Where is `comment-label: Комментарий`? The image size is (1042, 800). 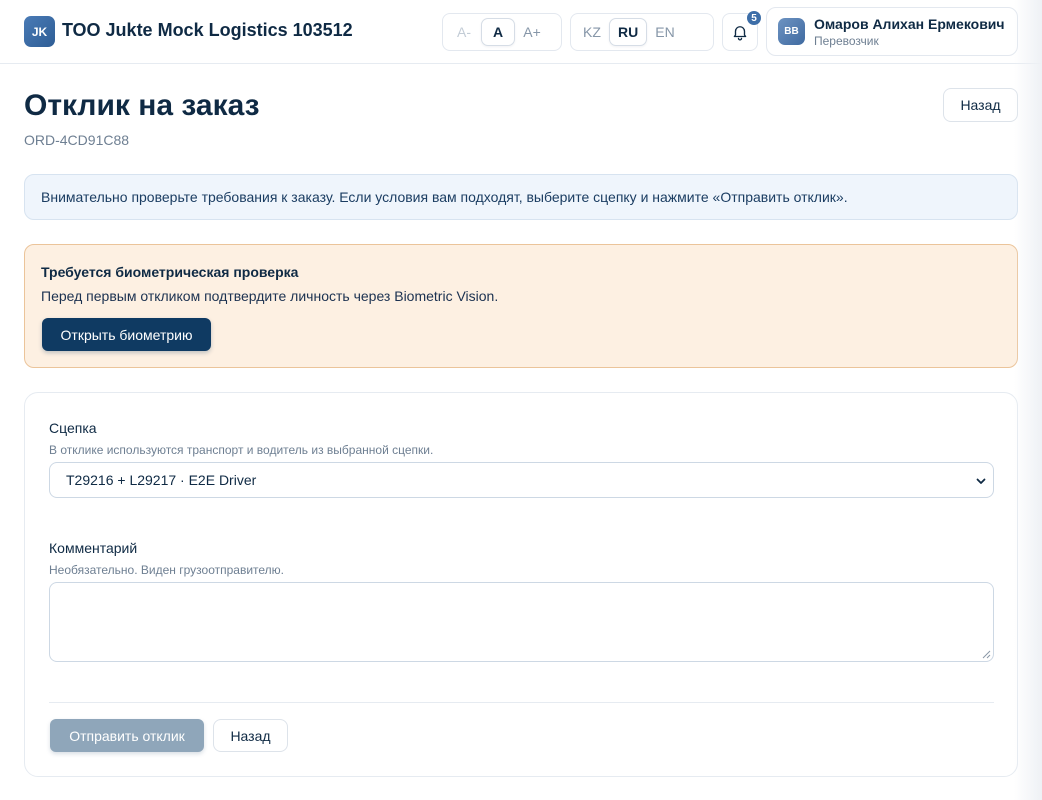 comment-label: Комментарий is located at coordinates (93, 548).